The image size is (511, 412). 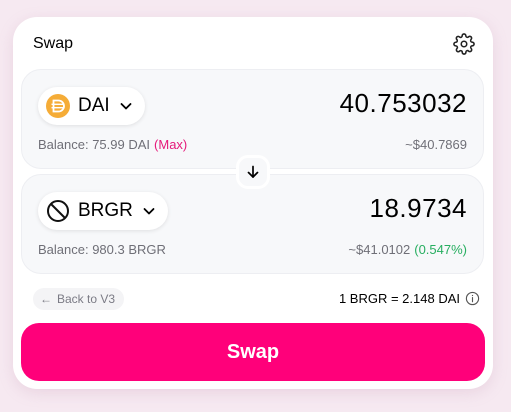 What do you see at coordinates (254, 45) in the screenshot?
I see `swap-header: Swap` at bounding box center [254, 45].